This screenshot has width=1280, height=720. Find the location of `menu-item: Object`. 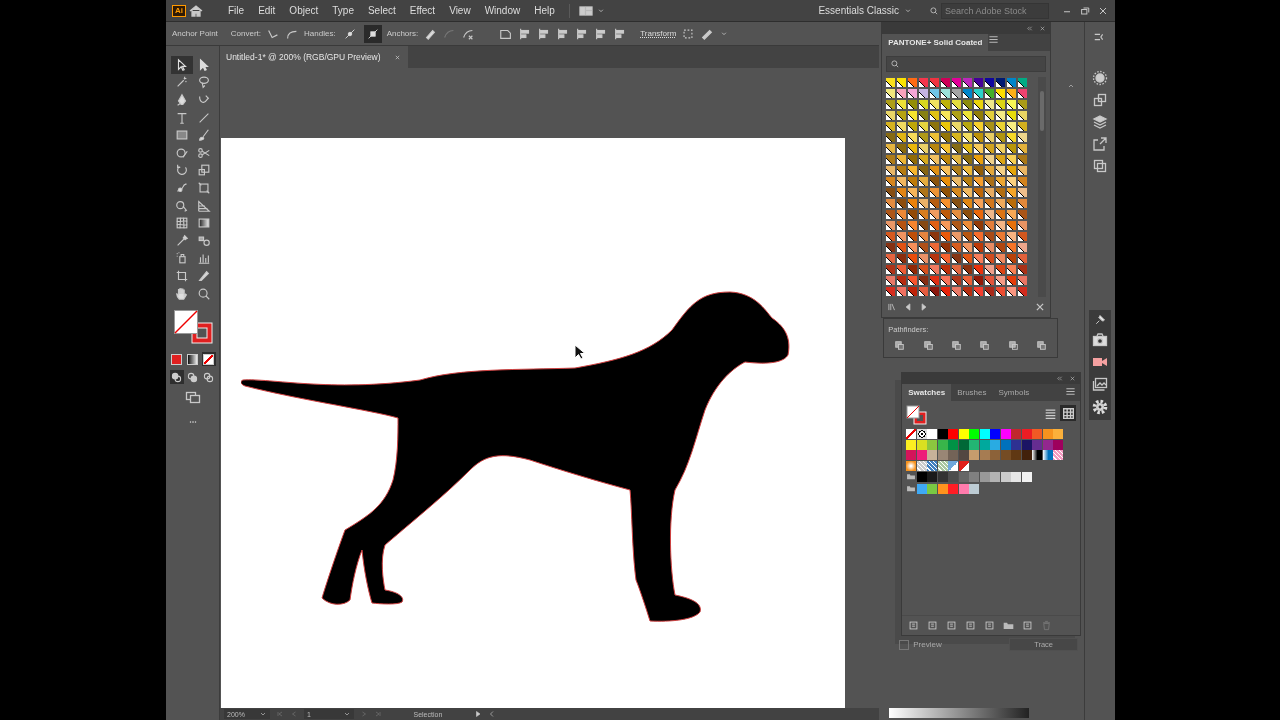

menu-item: Object is located at coordinates (304, 10).